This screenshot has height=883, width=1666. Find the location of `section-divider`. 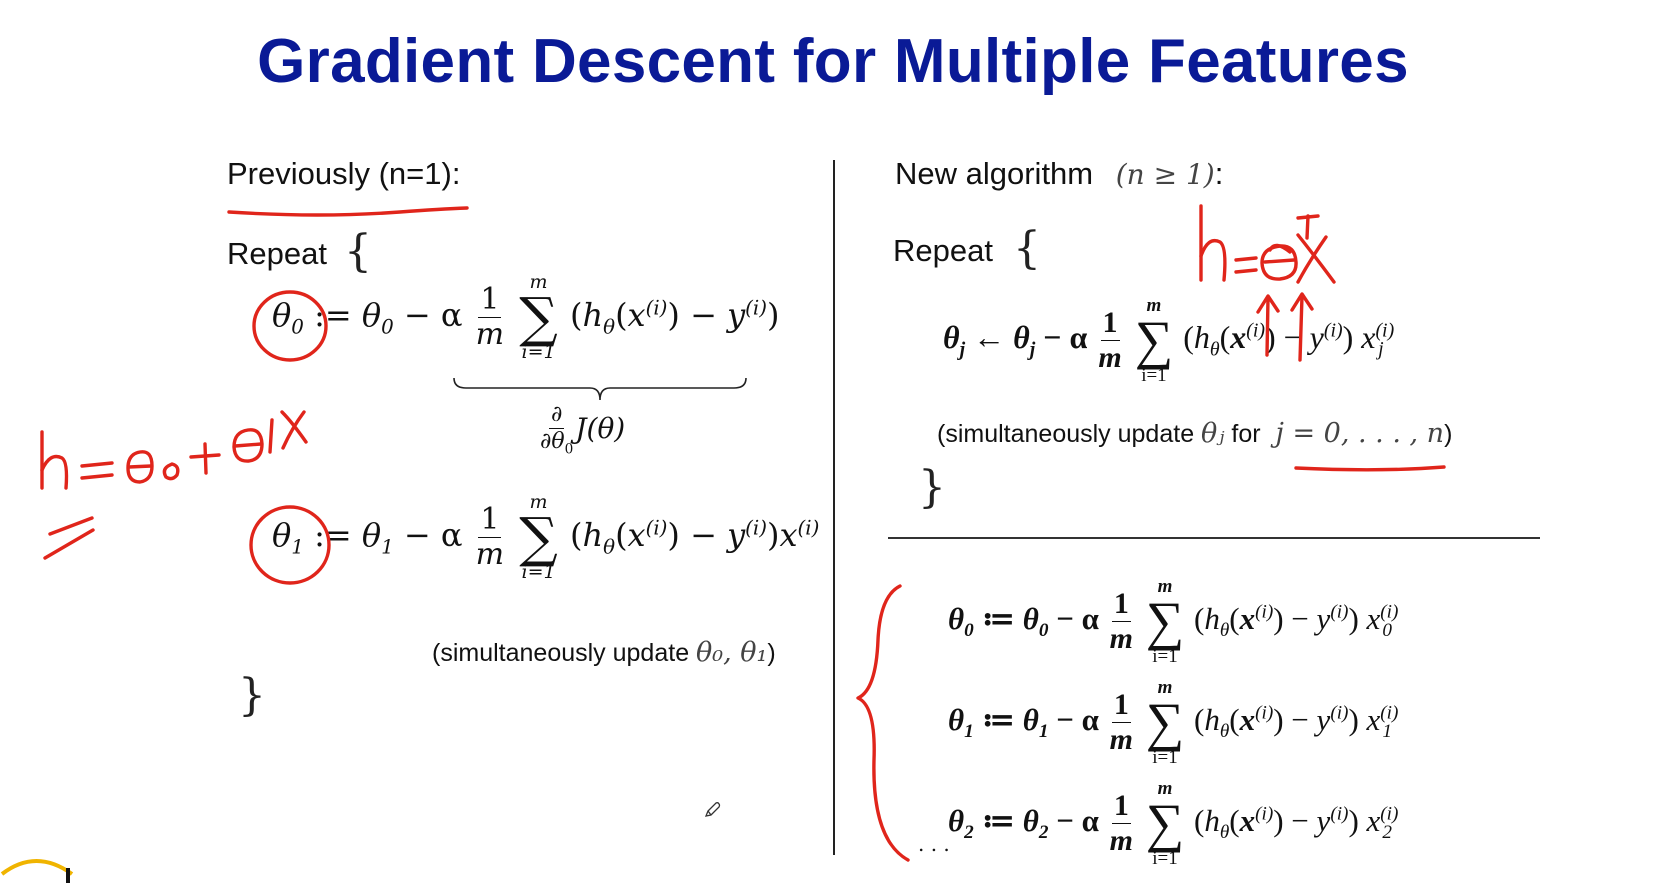

section-divider is located at coordinates (1214, 538).